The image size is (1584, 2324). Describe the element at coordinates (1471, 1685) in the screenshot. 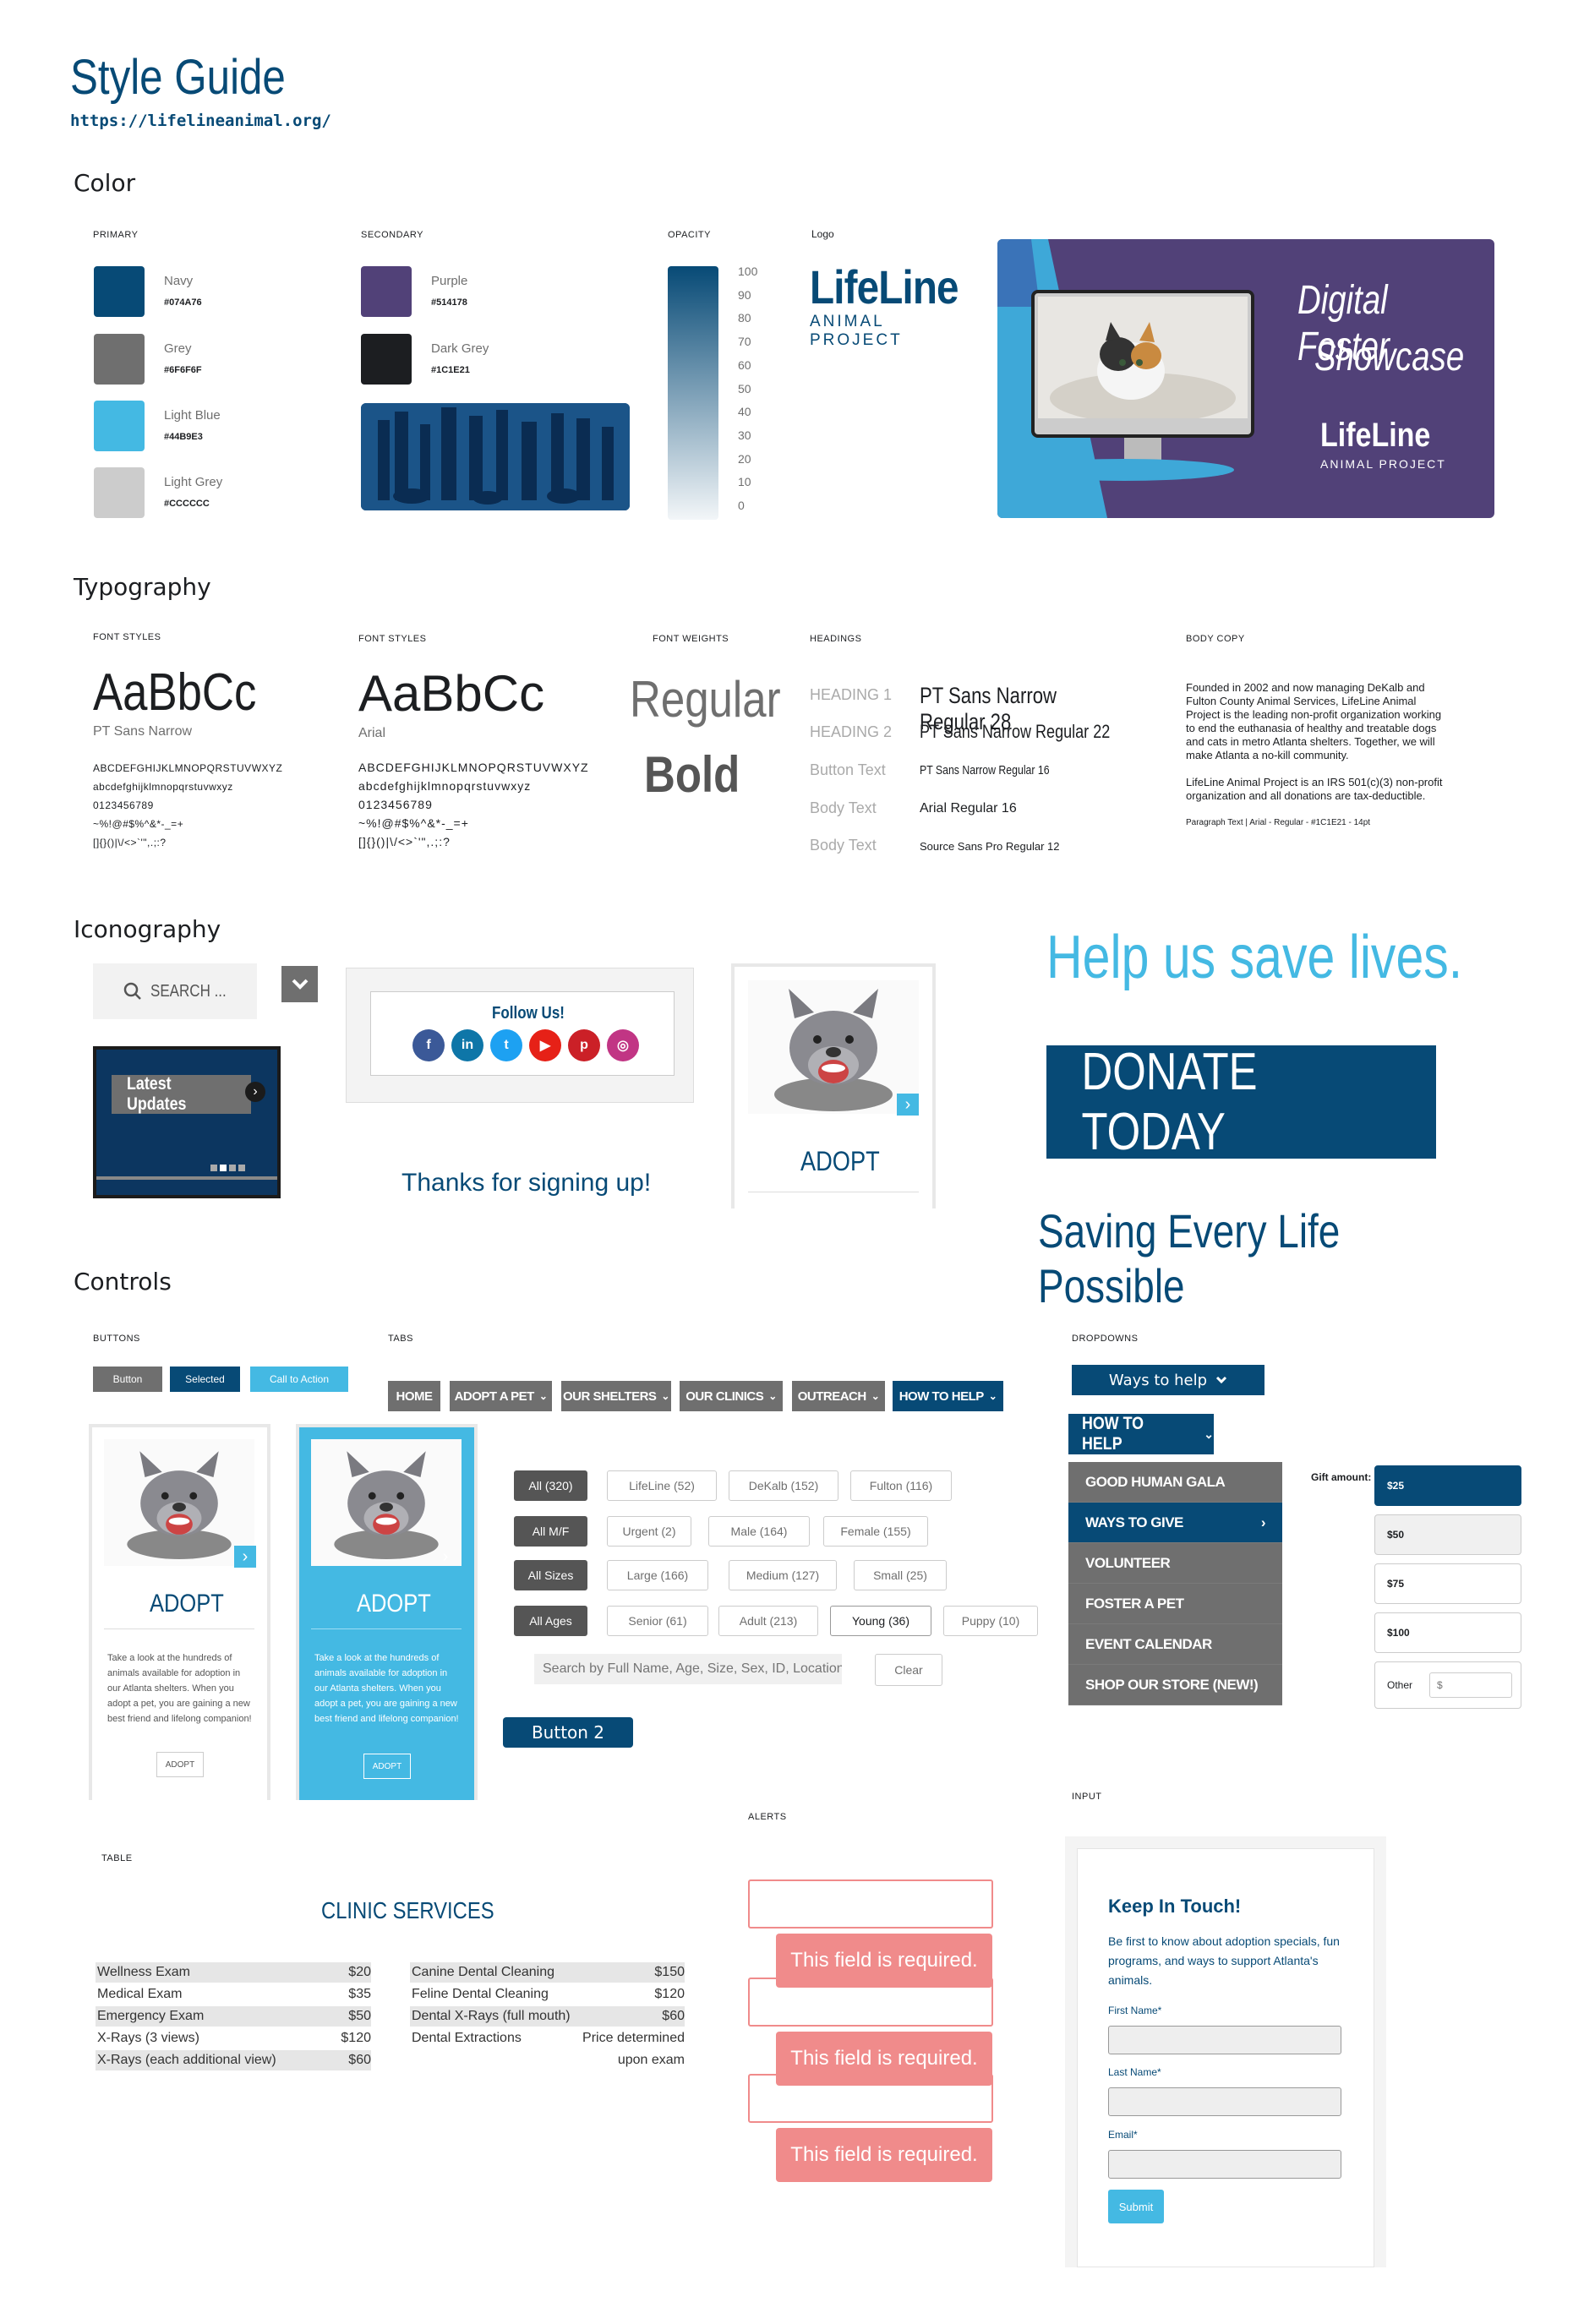

I see `other-amount-input` at that location.